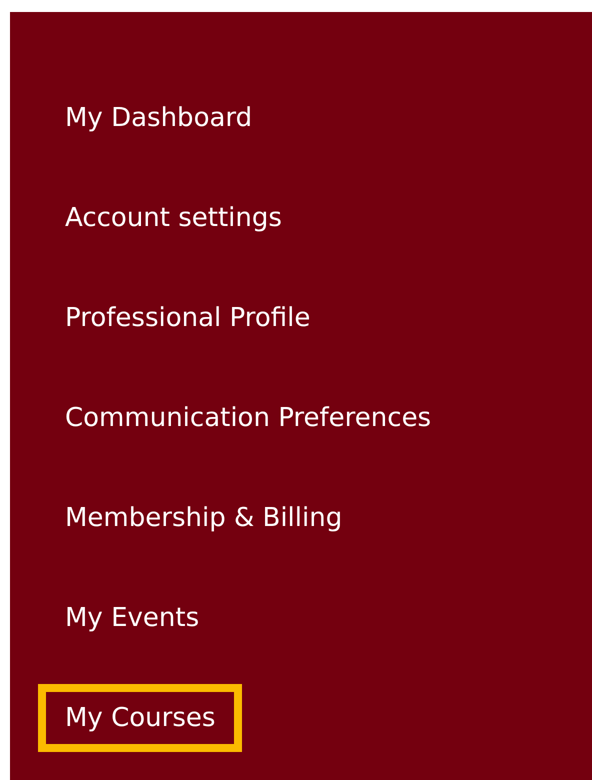 The height and width of the screenshot is (780, 592). What do you see at coordinates (159, 118) in the screenshot?
I see `sidebar-link: My Dashboard` at bounding box center [159, 118].